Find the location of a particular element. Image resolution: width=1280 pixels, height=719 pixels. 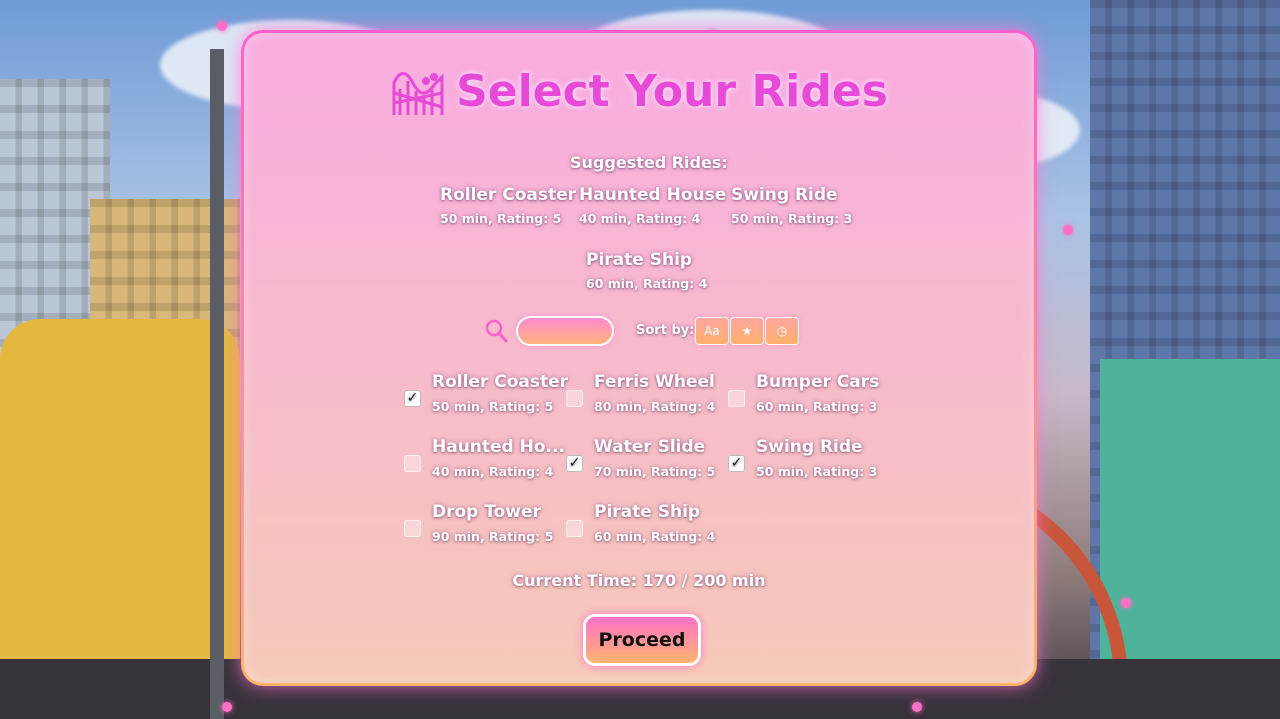

current-time: Current Time: 170 / 200 min is located at coordinates (639, 580).